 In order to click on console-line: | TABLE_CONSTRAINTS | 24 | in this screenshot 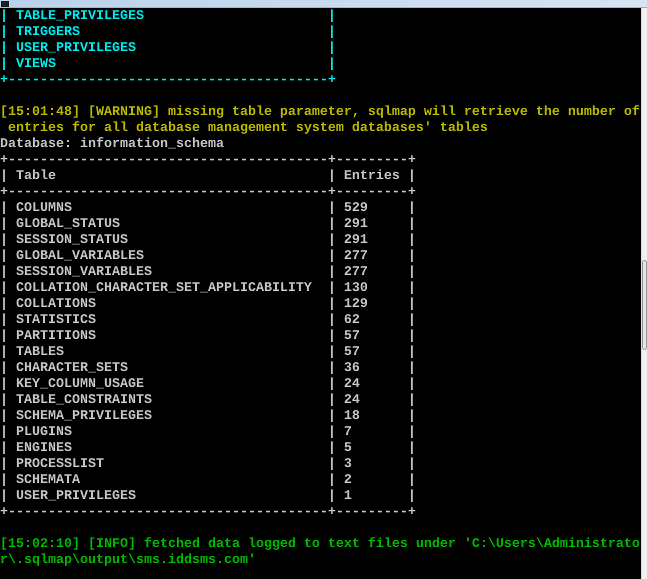, I will do `click(208, 401)`.